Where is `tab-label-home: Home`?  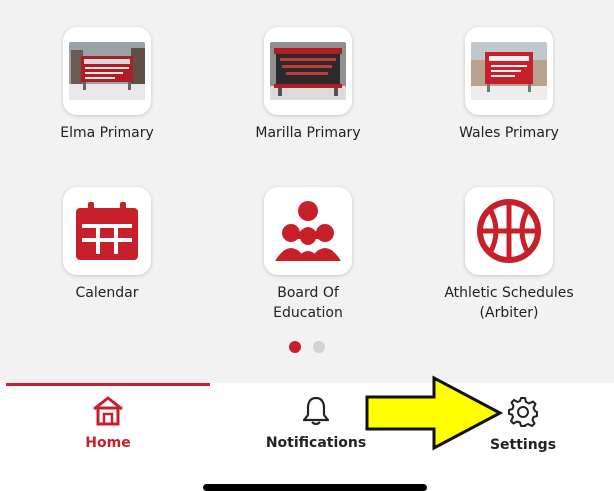 tab-label-home: Home is located at coordinates (108, 443).